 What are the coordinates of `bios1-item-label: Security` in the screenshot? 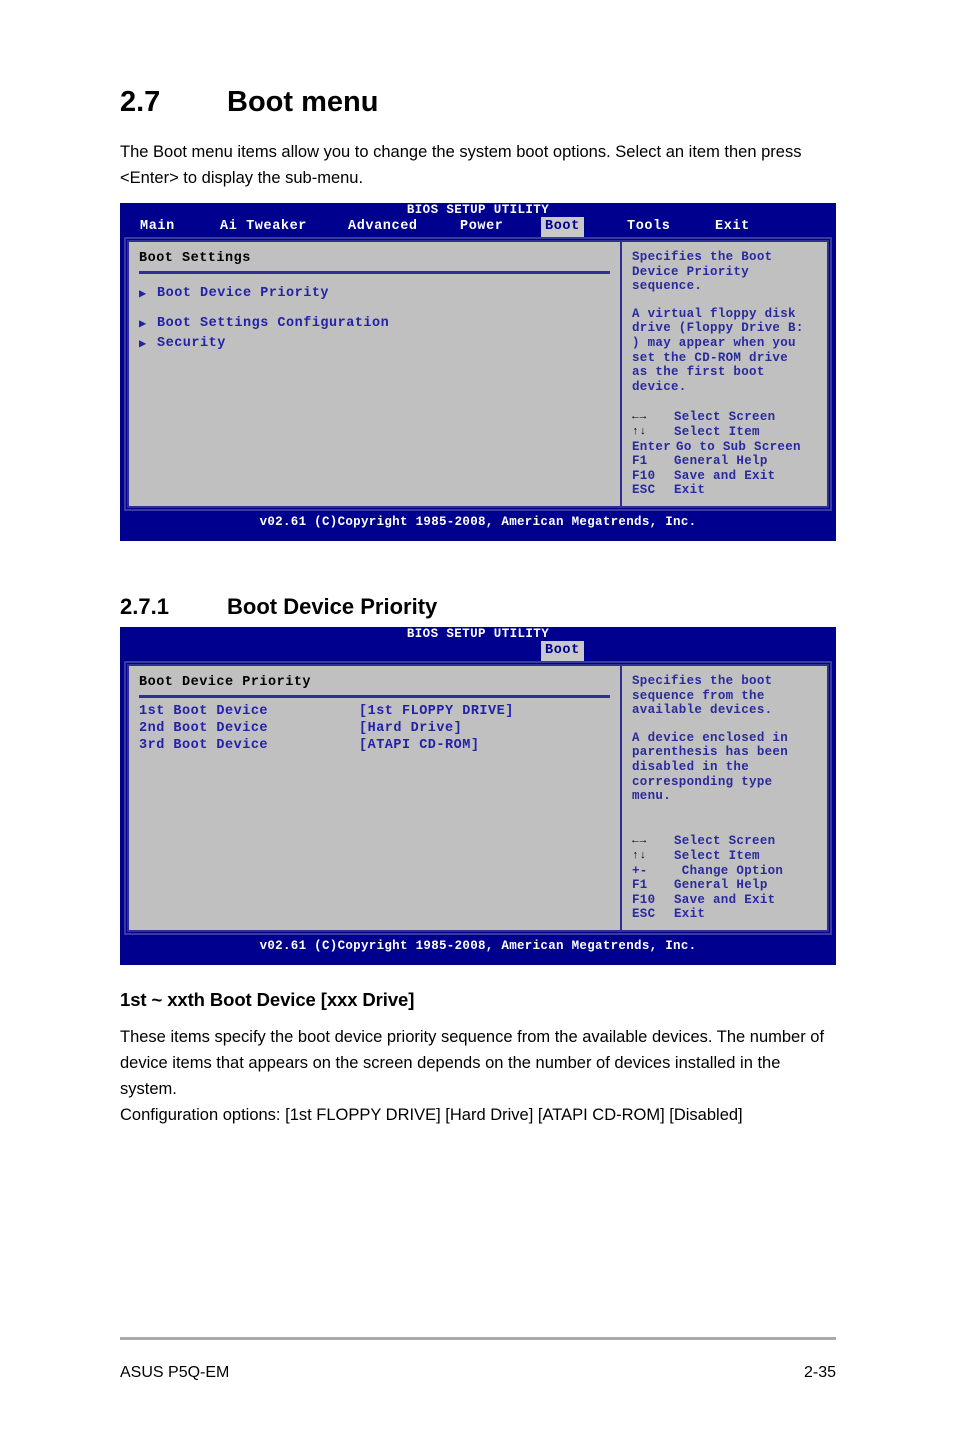 It's located at (191, 343).